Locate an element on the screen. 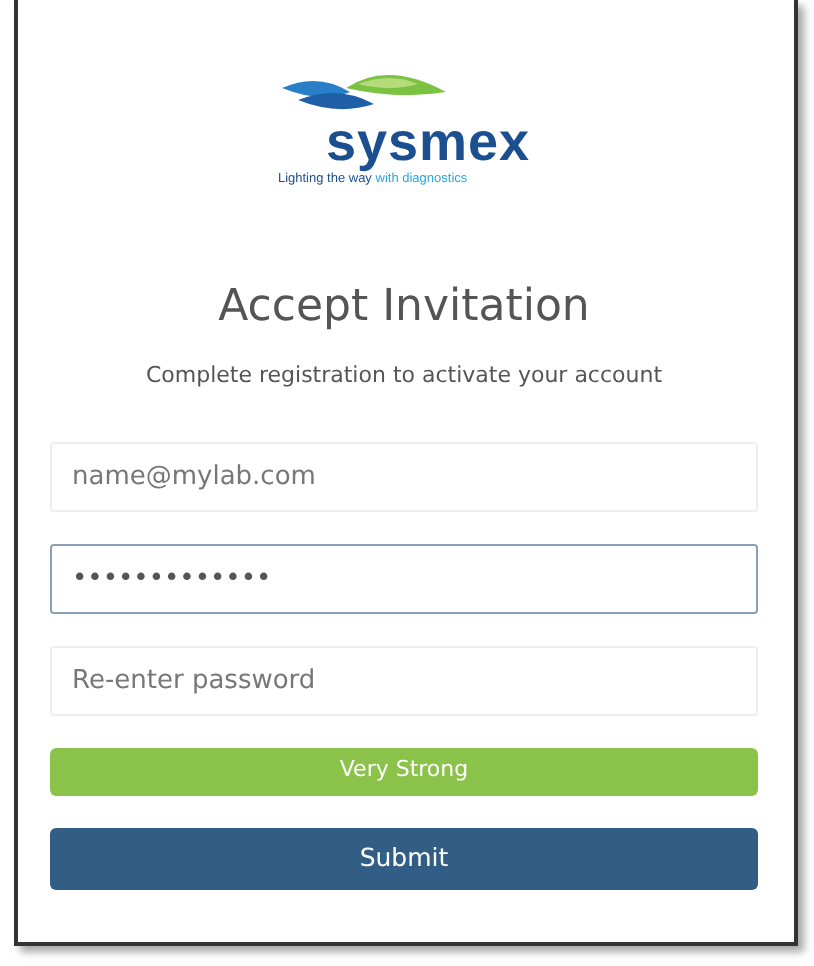  logo-wordmark: sysmex is located at coordinates (428, 143).